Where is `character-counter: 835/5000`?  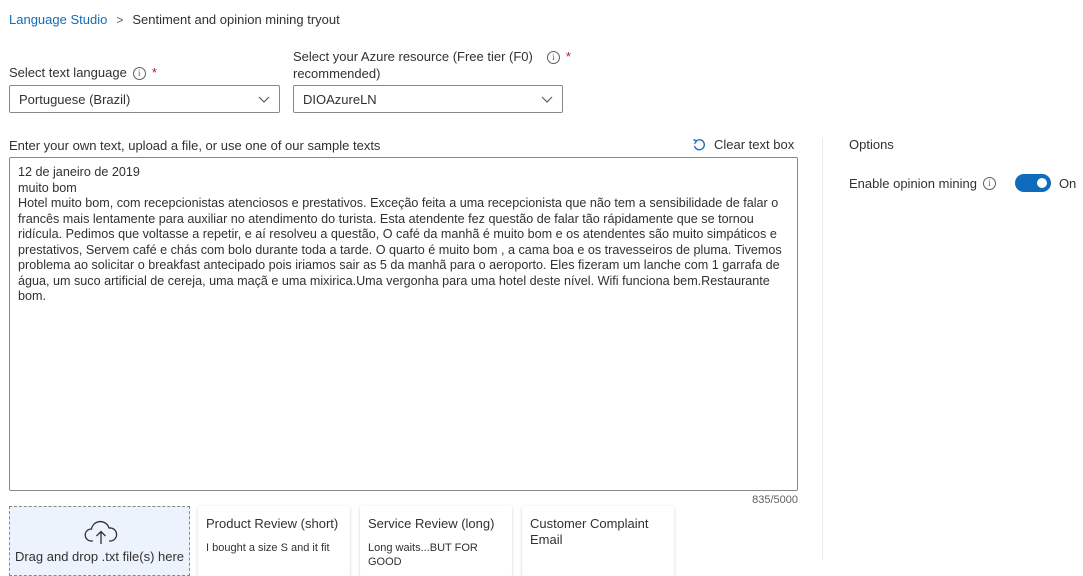
character-counter: 835/5000 is located at coordinates (775, 500).